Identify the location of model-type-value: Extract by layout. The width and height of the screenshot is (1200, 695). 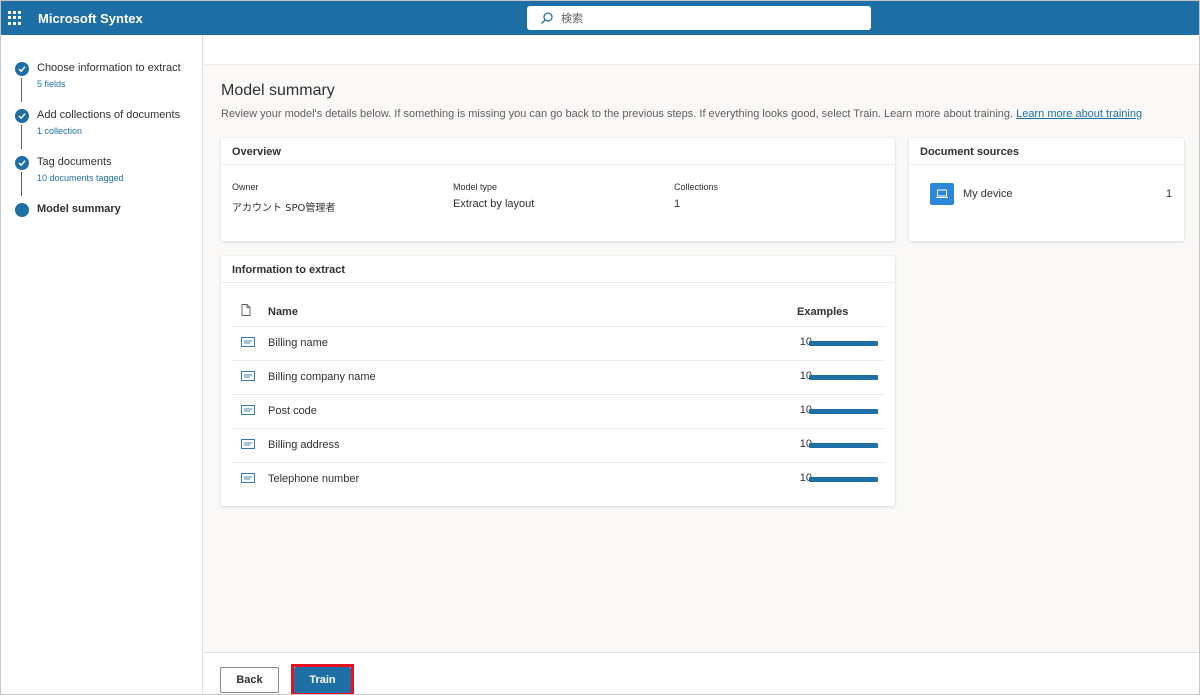
(494, 204).